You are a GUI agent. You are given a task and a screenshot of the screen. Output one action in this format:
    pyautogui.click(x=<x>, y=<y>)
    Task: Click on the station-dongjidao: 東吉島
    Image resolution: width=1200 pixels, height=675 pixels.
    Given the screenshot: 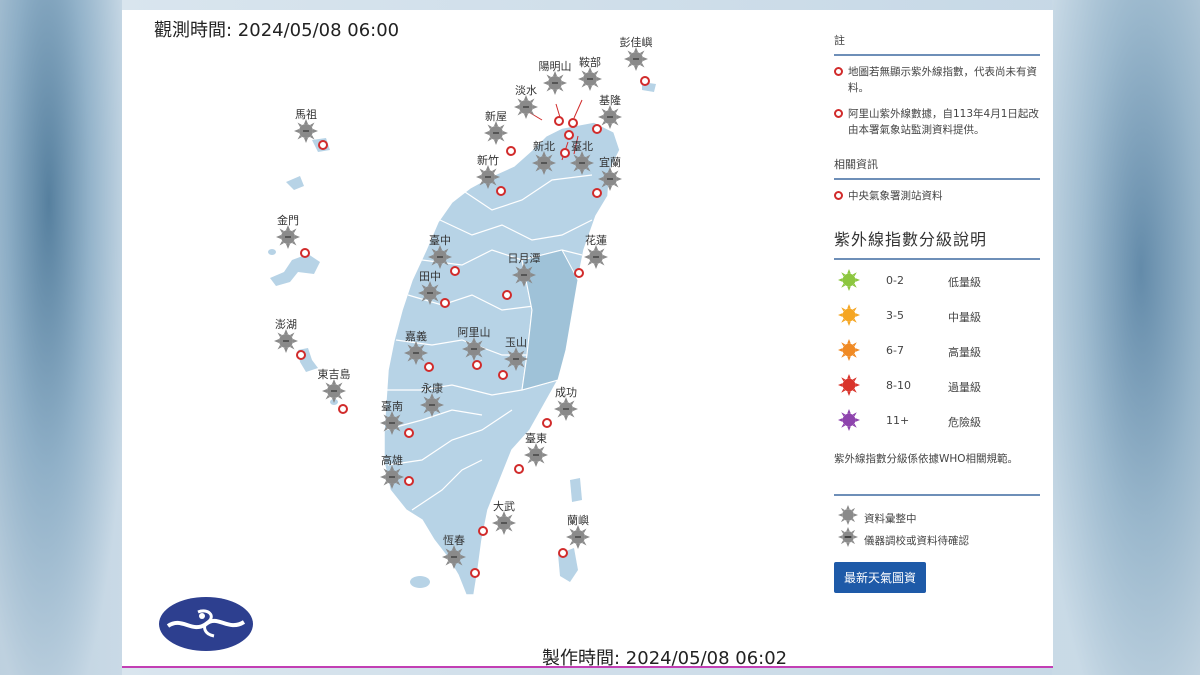 What is the action you would take?
    pyautogui.click(x=334, y=394)
    